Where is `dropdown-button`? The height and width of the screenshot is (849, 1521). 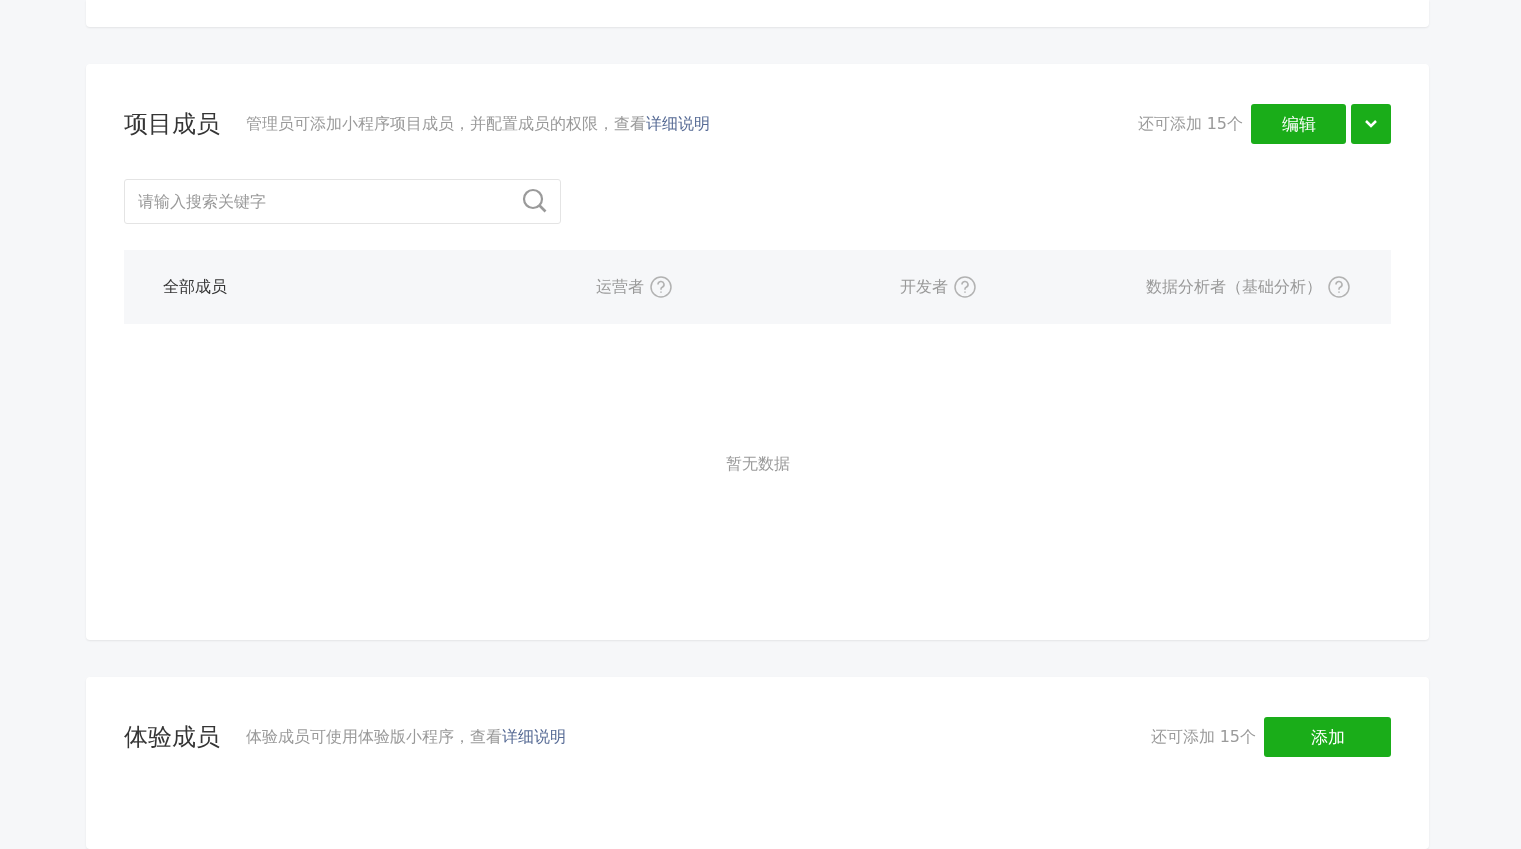
dropdown-button is located at coordinates (1371, 124).